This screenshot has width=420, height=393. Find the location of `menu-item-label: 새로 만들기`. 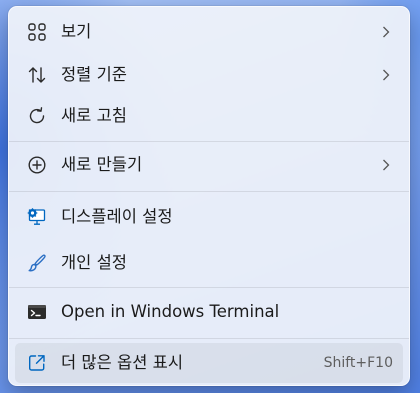

menu-item-label: 새로 만들기 is located at coordinates (102, 164).